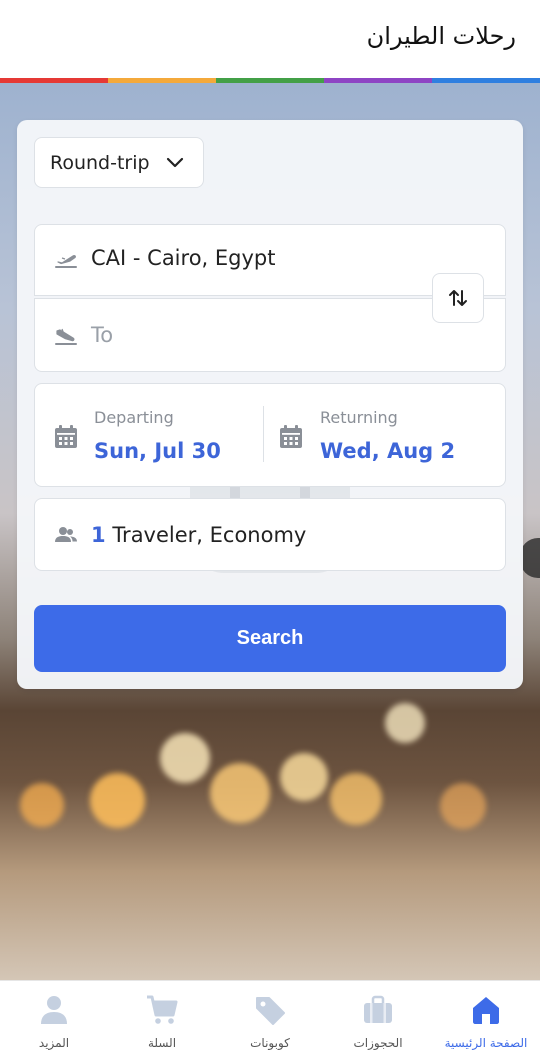  I want to click on travelers-summary: 1 Traveler, Economy, so click(198, 535).